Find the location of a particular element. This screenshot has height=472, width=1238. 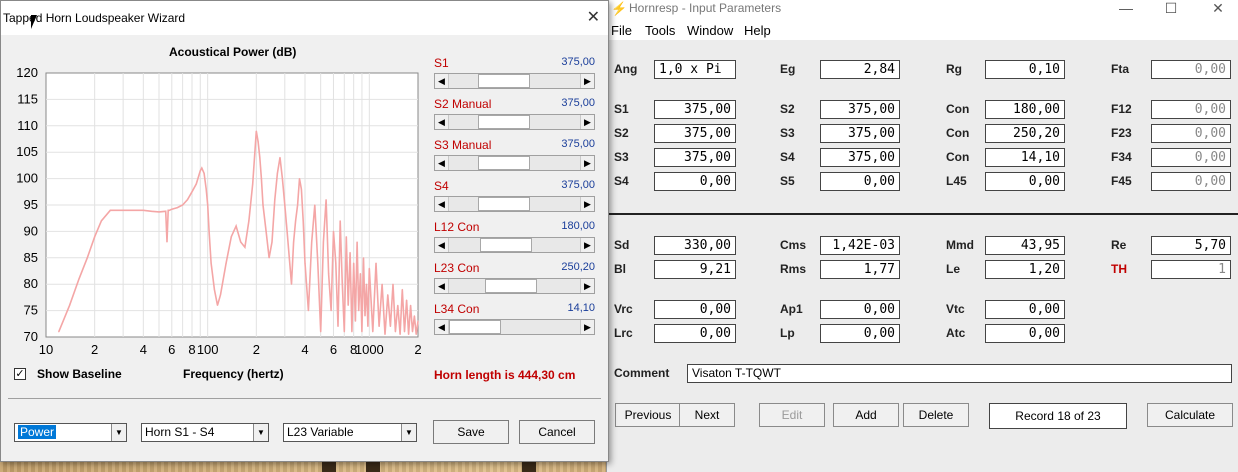

field-mmd: 43,95 is located at coordinates (1025, 245).